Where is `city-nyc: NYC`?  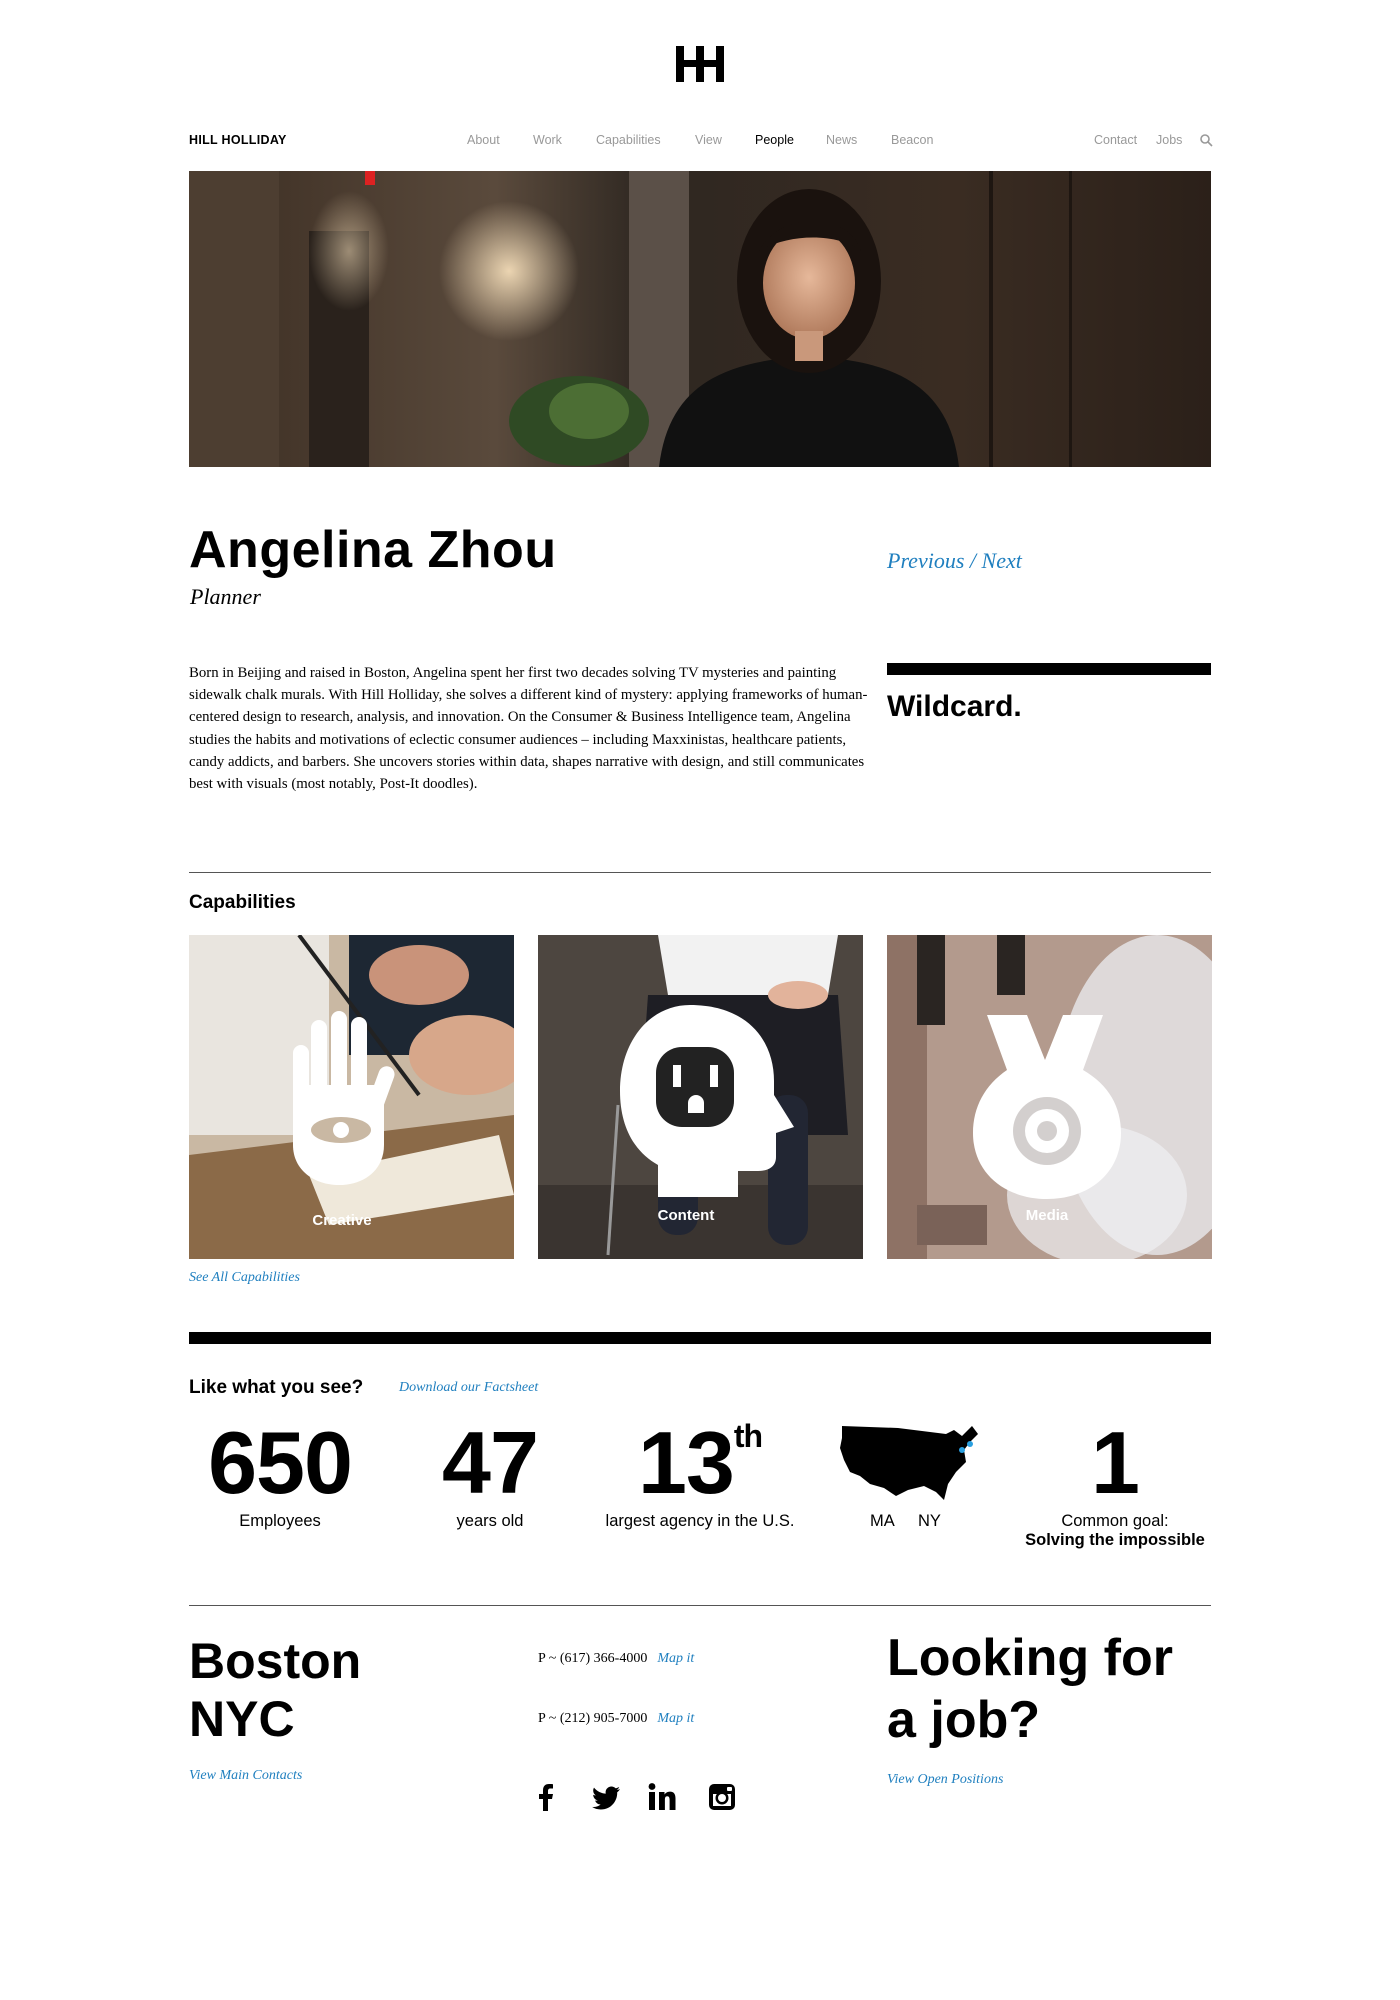
city-nyc: NYC is located at coordinates (242, 1719).